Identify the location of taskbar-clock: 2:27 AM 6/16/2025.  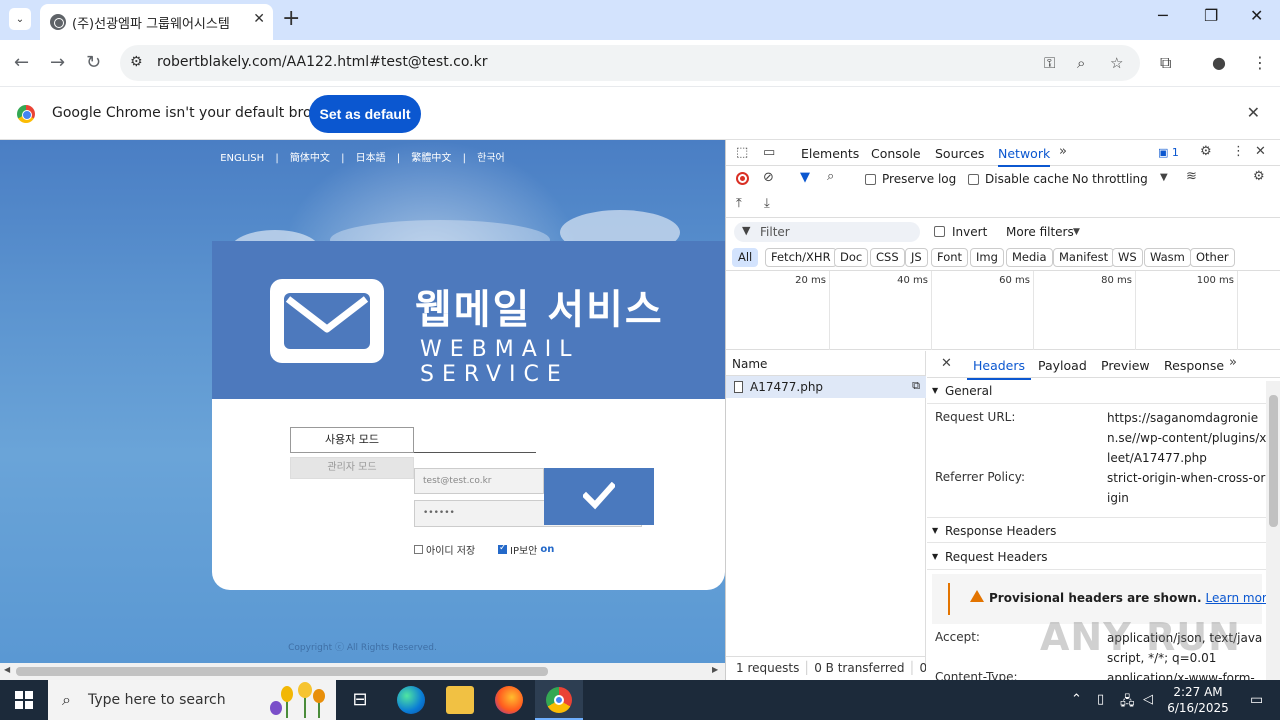
(1198, 700).